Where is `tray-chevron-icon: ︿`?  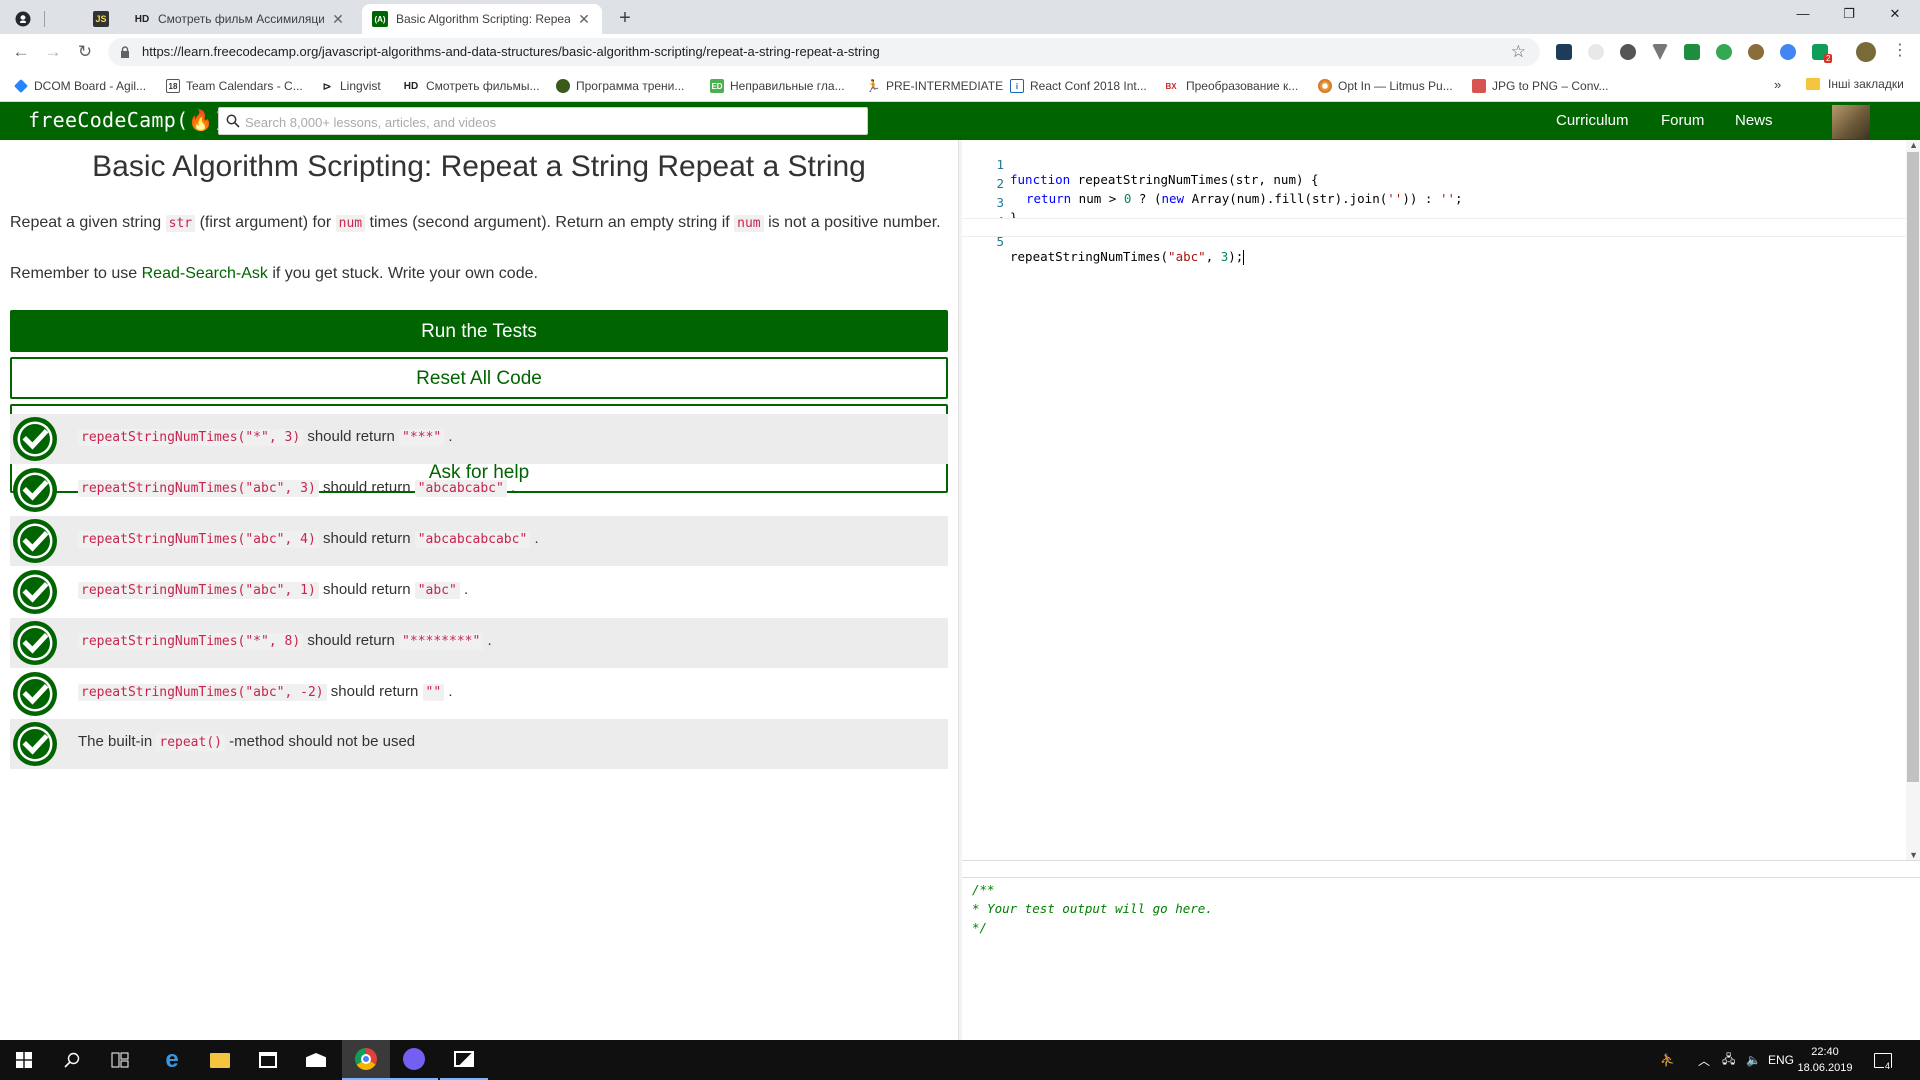 tray-chevron-icon: ︿ is located at coordinates (1704, 1060).